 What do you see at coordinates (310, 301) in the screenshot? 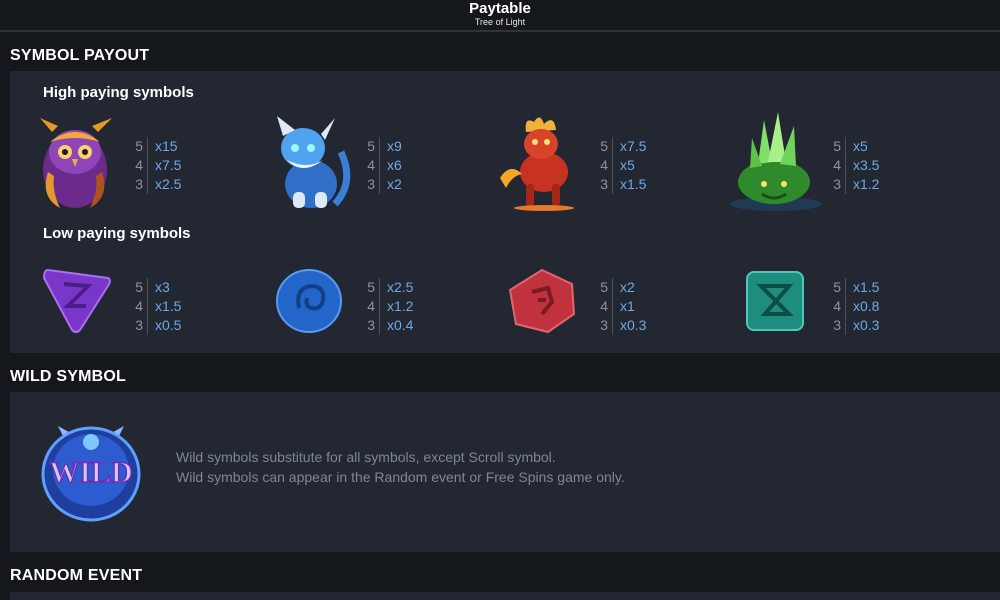
I see `blue-circle-rune-icon` at bounding box center [310, 301].